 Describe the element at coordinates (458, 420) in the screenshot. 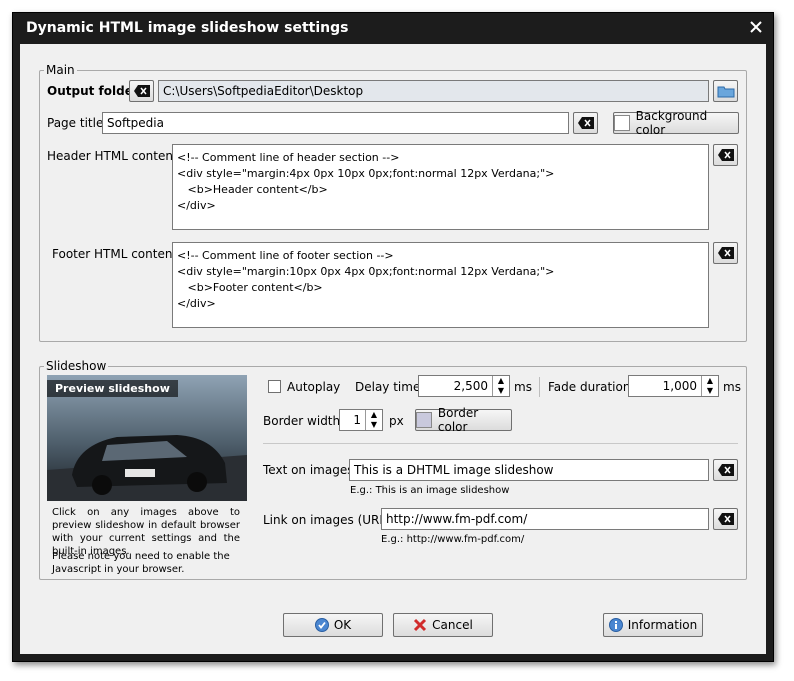

I see `border-color-label: Border color` at that location.